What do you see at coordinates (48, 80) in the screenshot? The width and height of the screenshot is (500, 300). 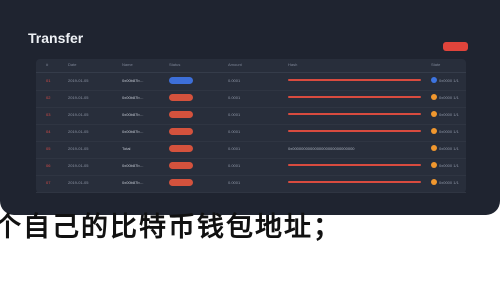 I see `row-index: 01` at bounding box center [48, 80].